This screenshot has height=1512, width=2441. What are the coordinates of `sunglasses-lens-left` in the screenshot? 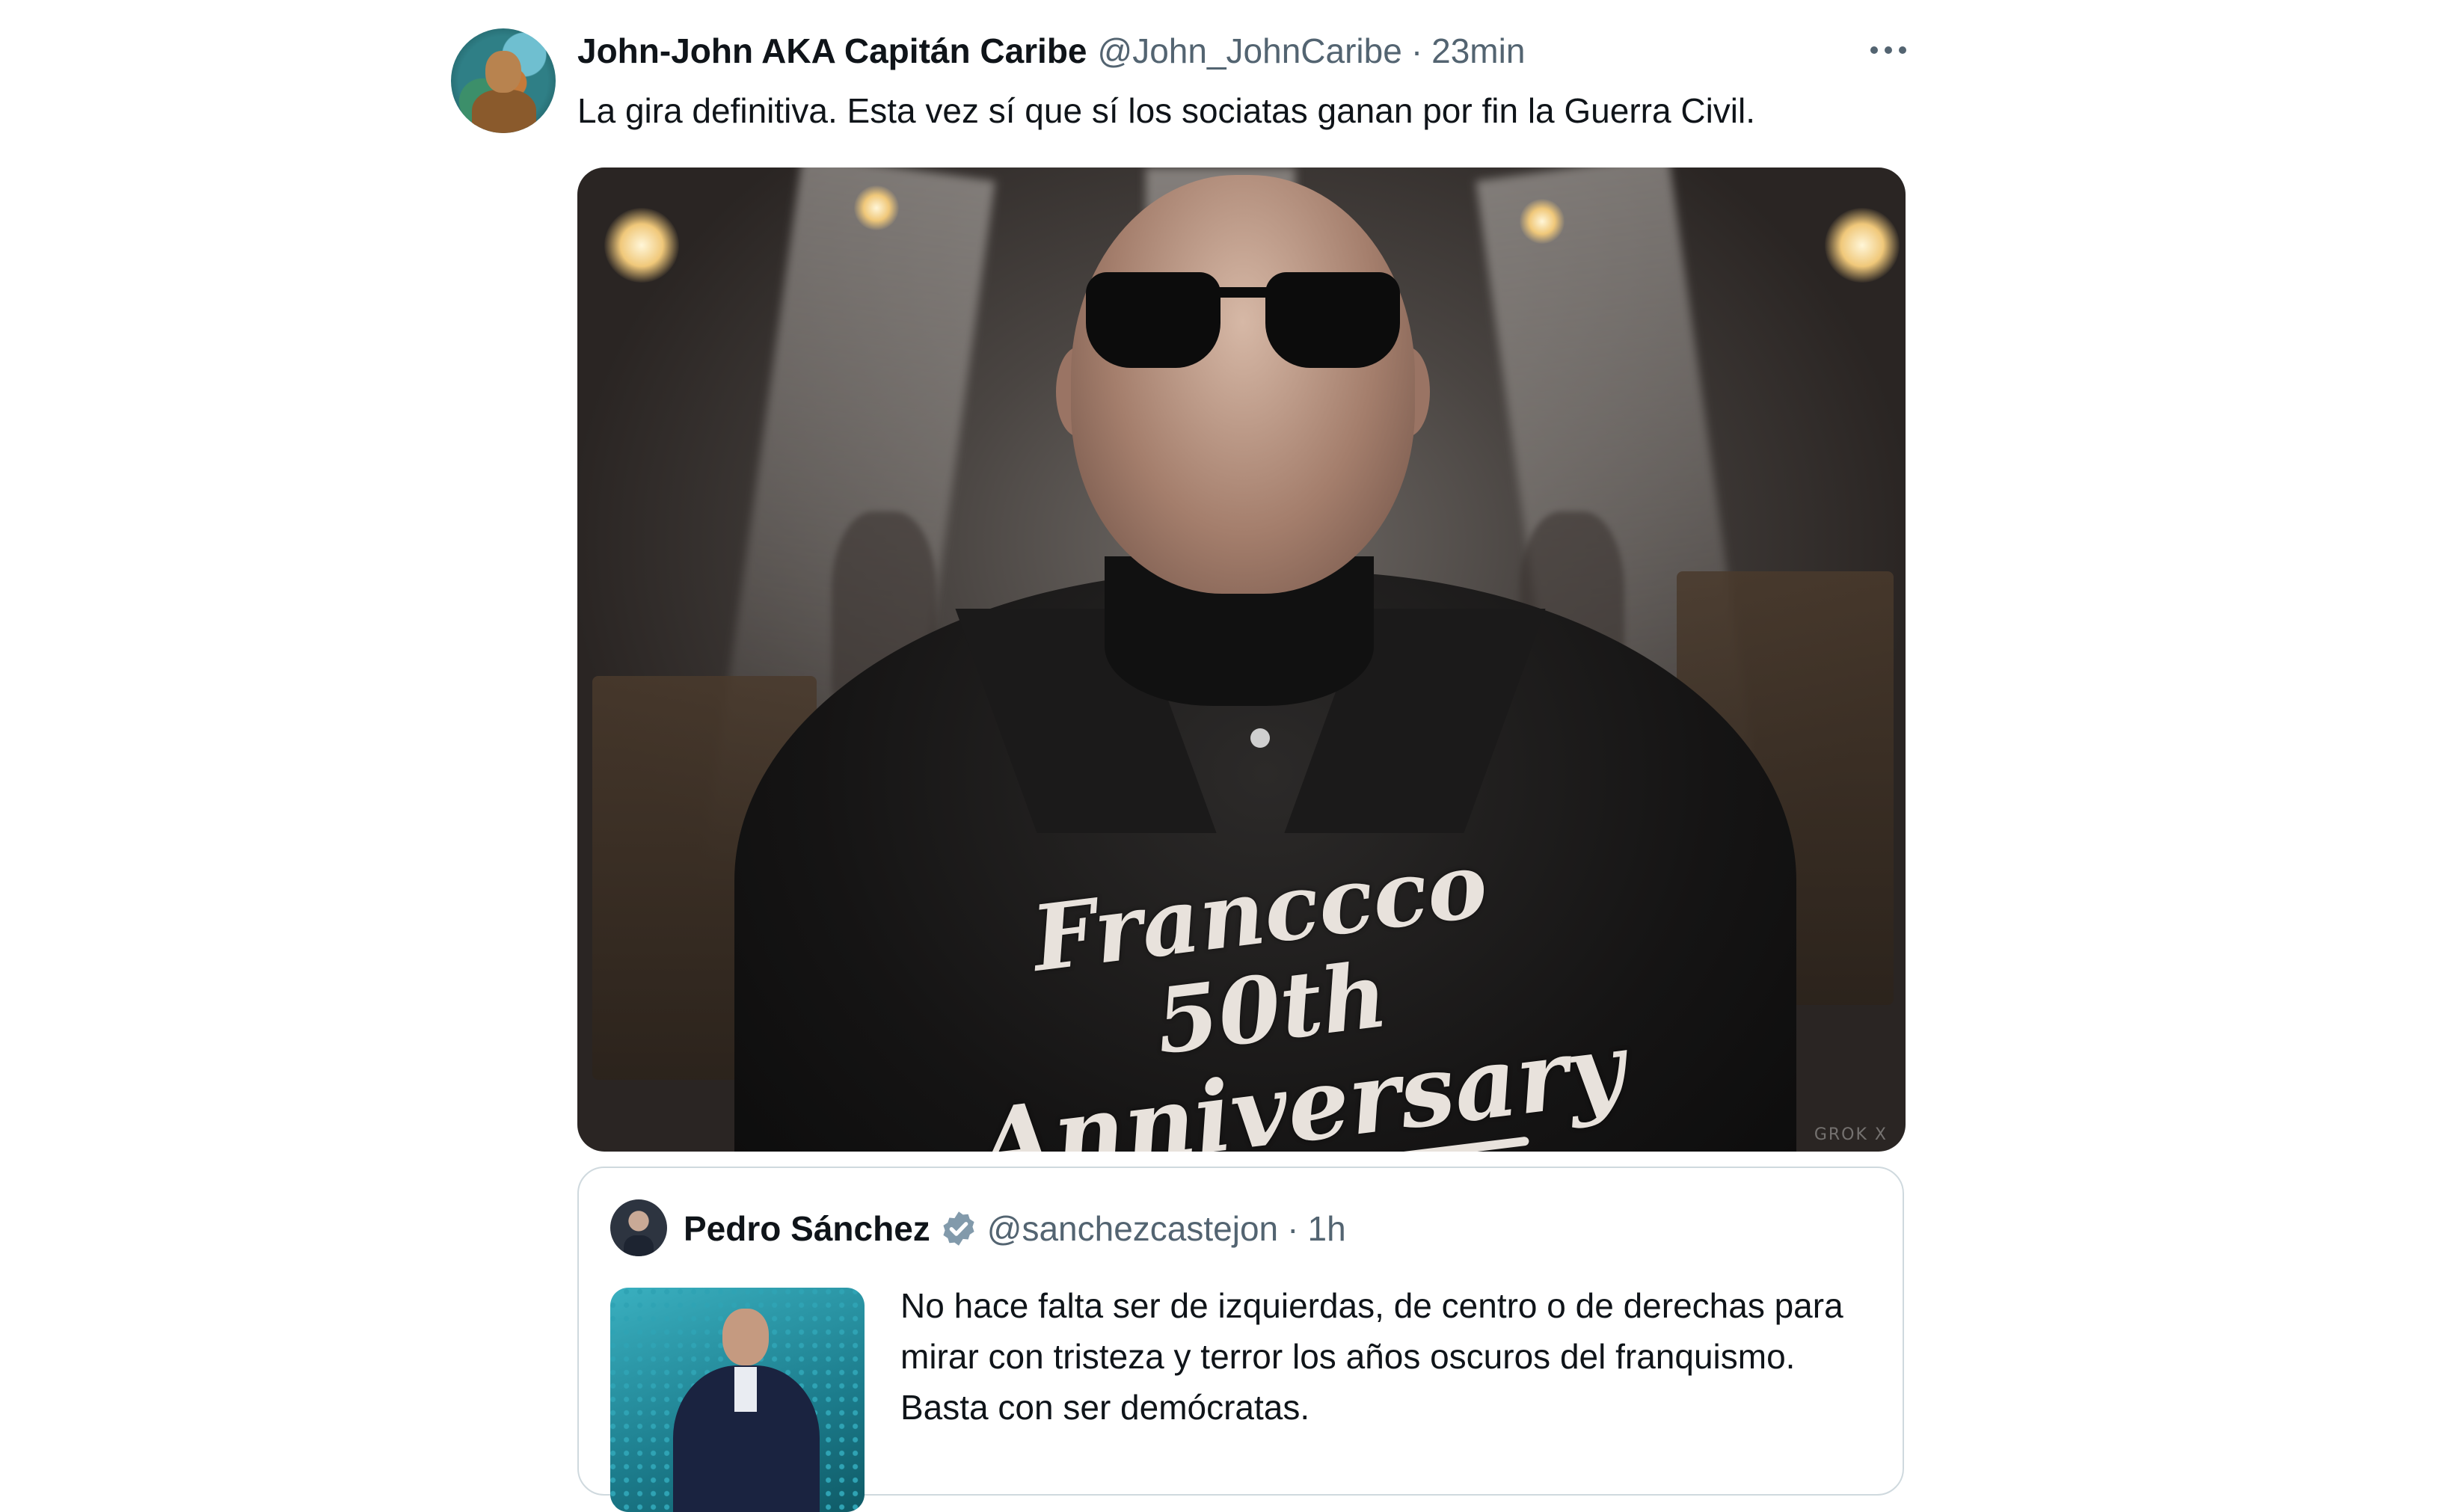 It's located at (1153, 320).